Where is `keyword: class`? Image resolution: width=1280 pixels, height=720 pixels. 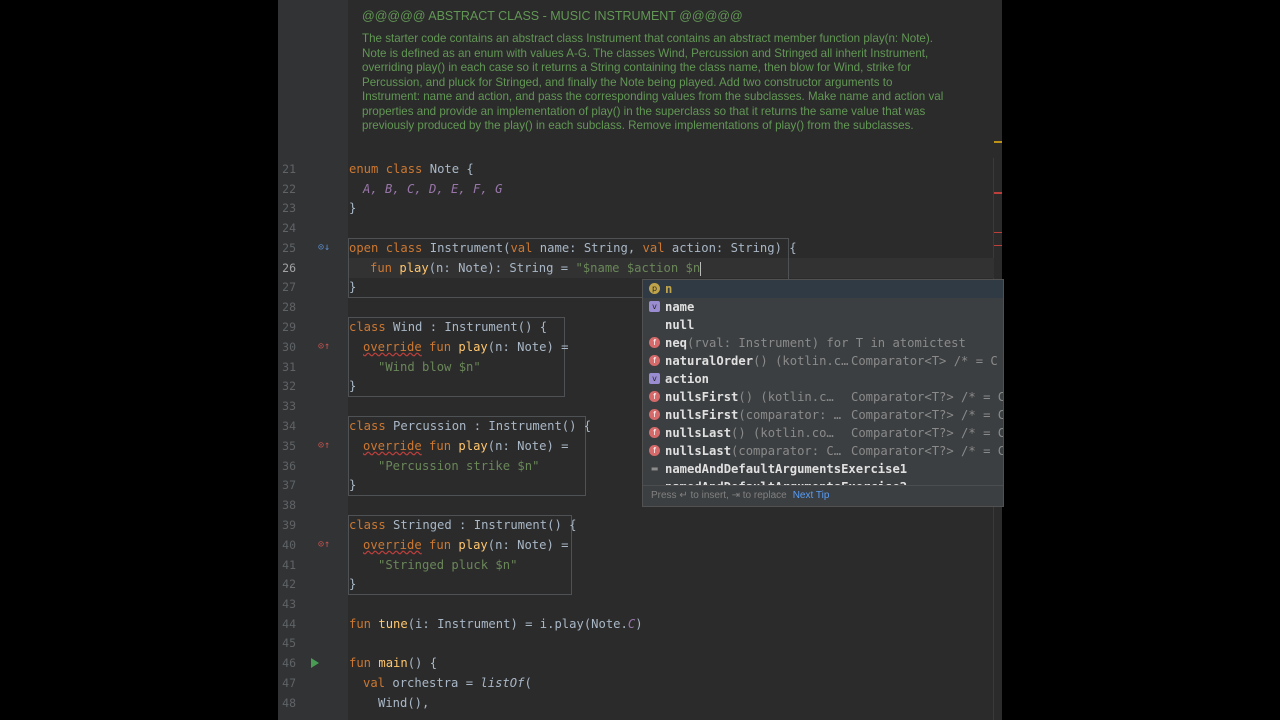 keyword: class is located at coordinates (404, 169).